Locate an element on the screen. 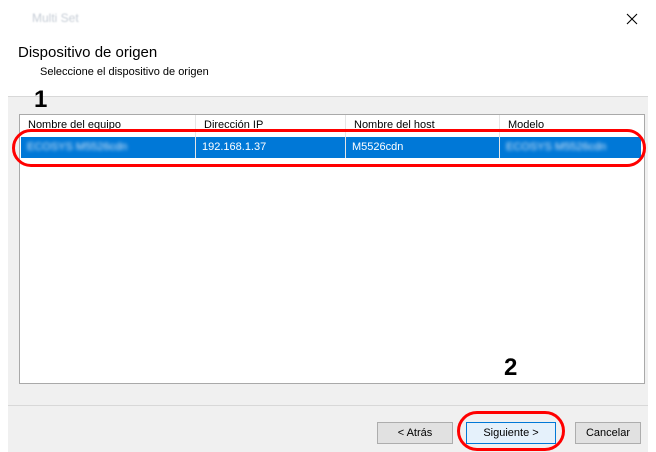 This screenshot has height=452, width=656. callout-number-2: 2 is located at coordinates (511, 367).